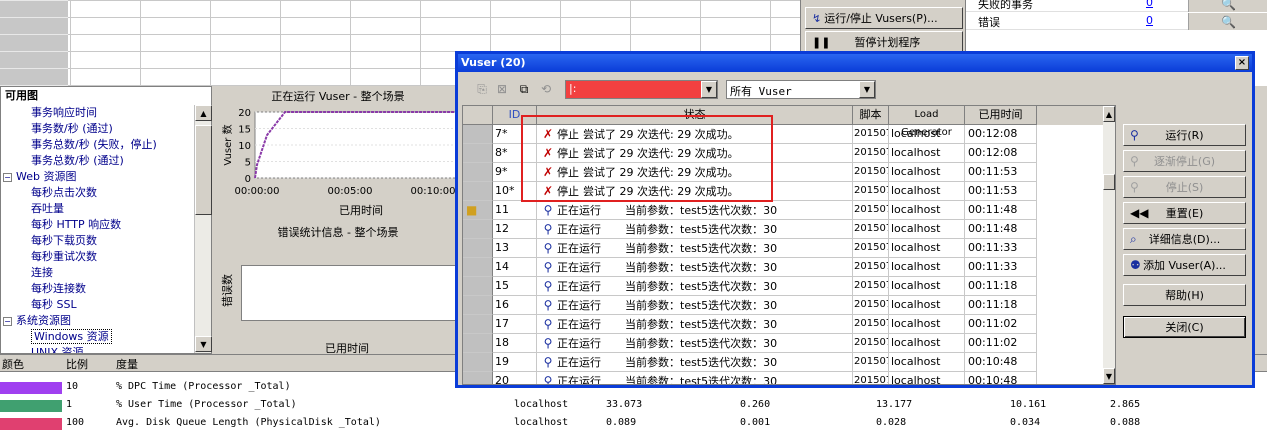  I want to click on copy-vuser-icon: ⧉, so click(524, 89).